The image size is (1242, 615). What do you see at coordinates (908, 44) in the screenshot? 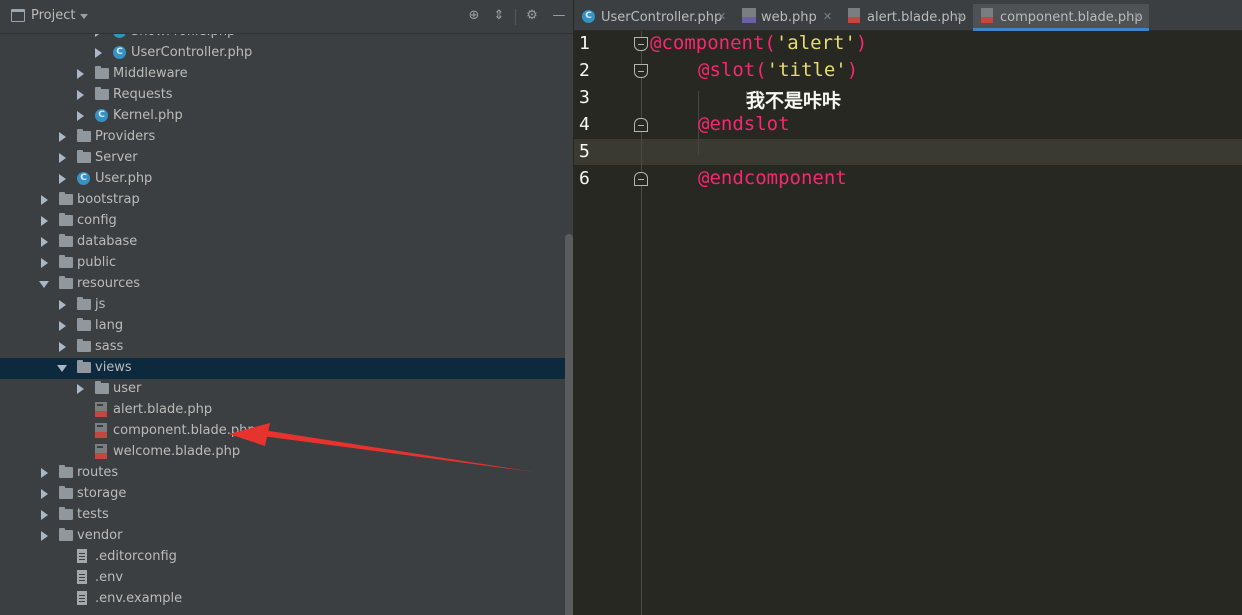
I see `code-line: 1 @component('alert')` at bounding box center [908, 44].